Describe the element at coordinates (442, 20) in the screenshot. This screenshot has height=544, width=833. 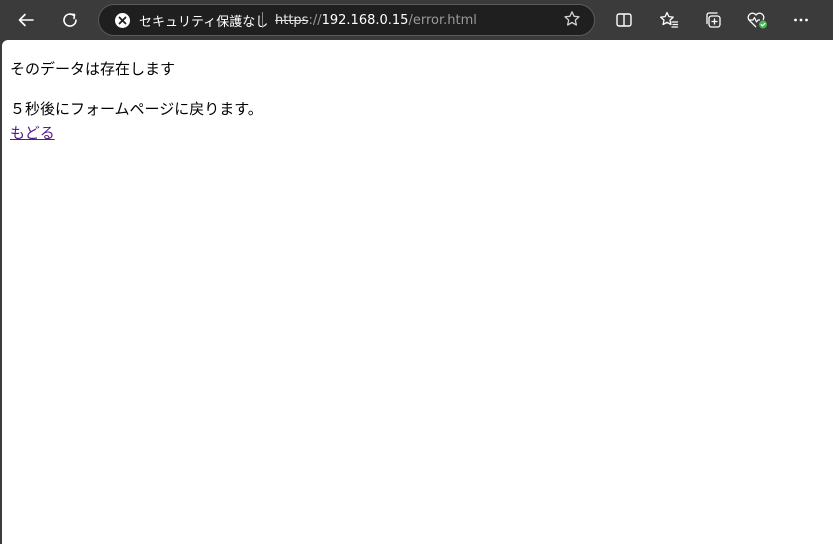
I see `url-path: /error.html` at that location.